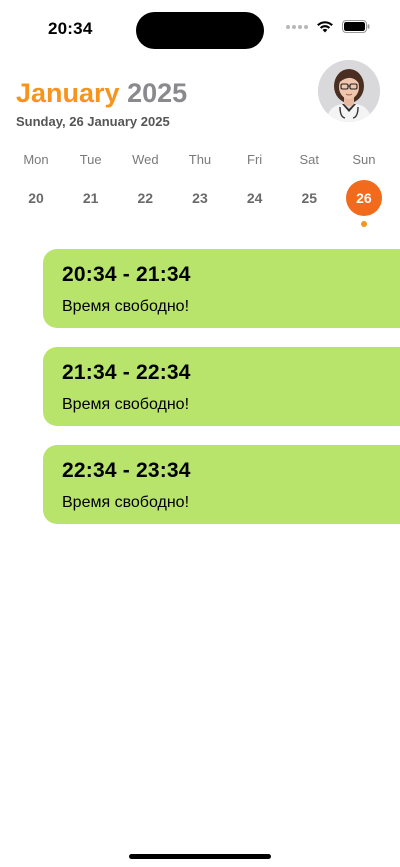  I want to click on day-thu: Thu 23, so click(200, 189).